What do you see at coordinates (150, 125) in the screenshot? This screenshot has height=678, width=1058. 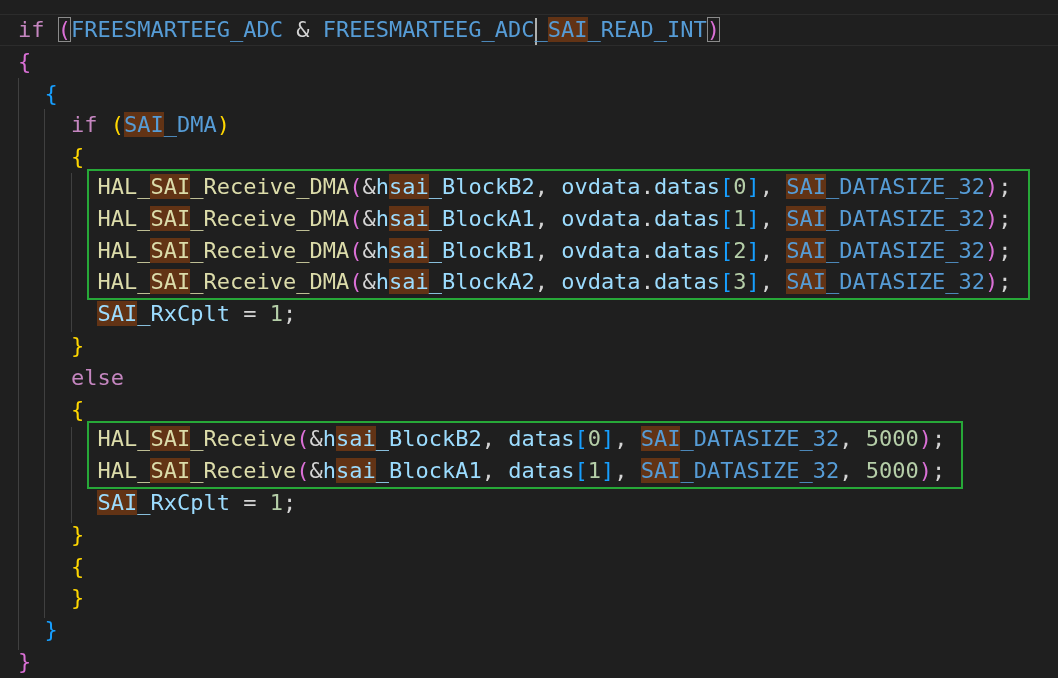 I see `code-line: if (SAI_DMA)` at bounding box center [150, 125].